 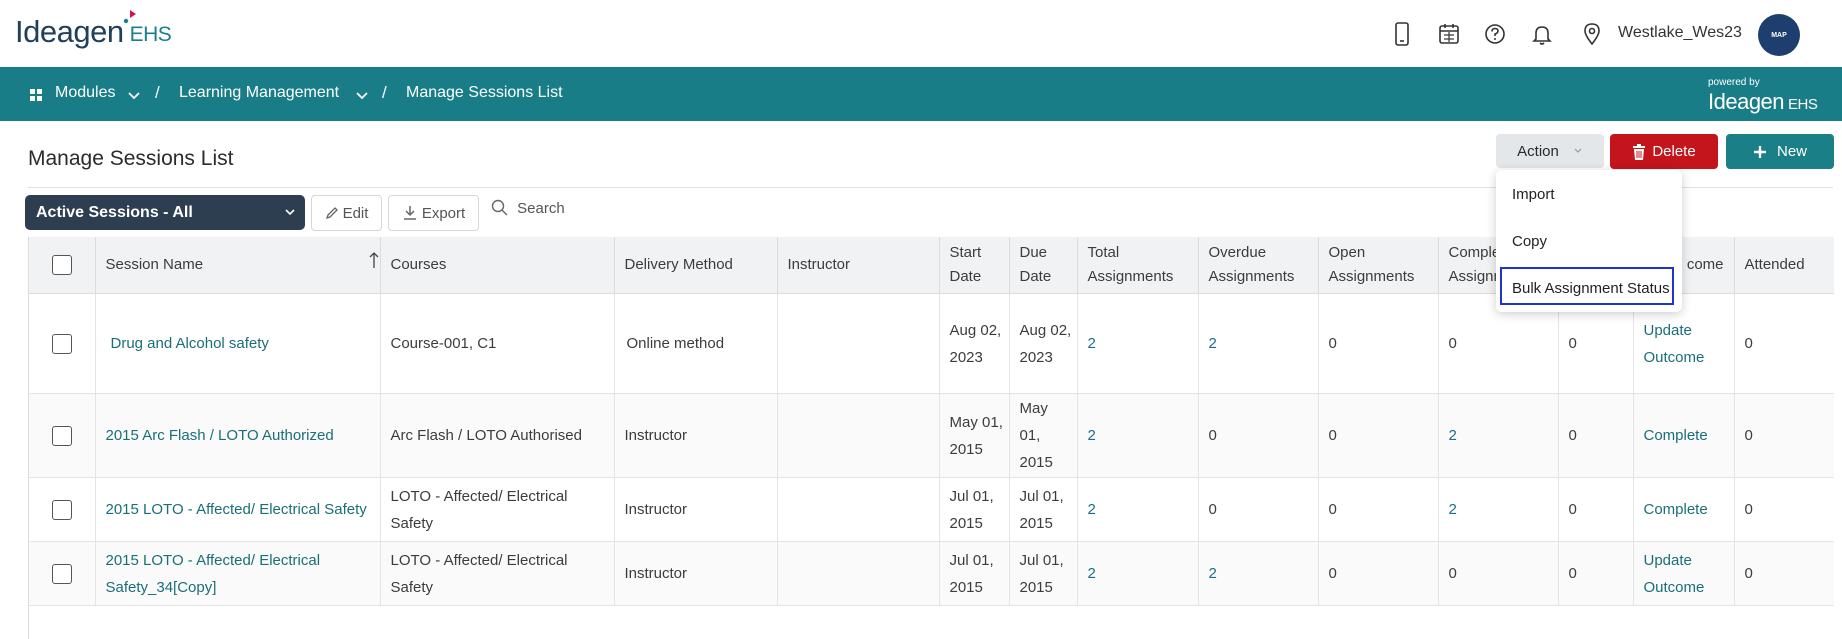 I want to click on calendar-icon, so click(x=1449, y=34).